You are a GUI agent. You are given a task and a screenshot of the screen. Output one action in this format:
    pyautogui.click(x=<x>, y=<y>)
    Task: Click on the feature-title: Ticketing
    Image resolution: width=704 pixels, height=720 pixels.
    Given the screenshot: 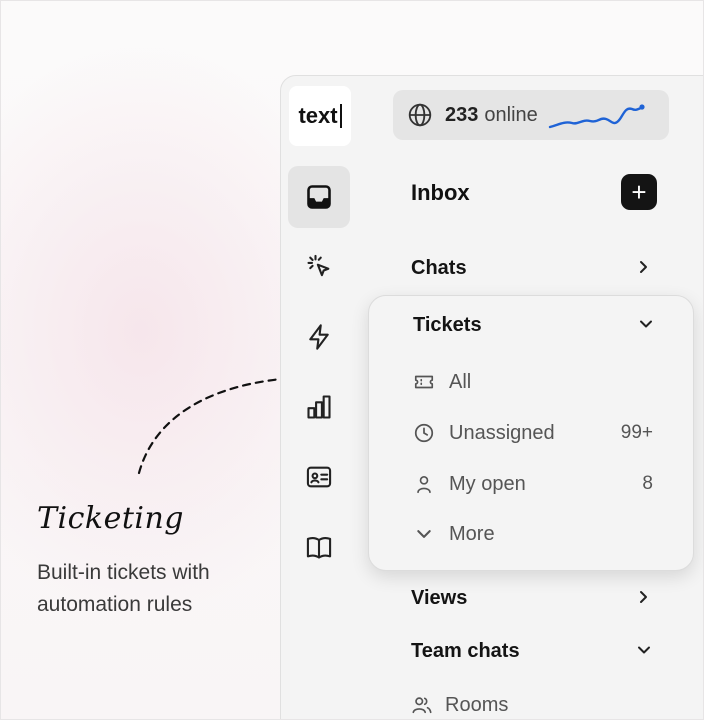 What is the action you would take?
    pyautogui.click(x=111, y=518)
    